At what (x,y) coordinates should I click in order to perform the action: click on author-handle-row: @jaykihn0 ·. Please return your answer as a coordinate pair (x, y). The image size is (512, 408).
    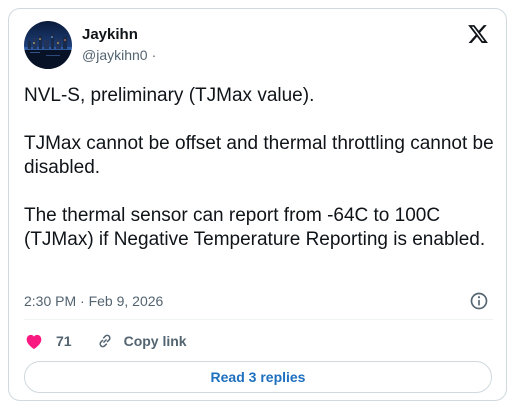
    Looking at the image, I should click on (119, 55).